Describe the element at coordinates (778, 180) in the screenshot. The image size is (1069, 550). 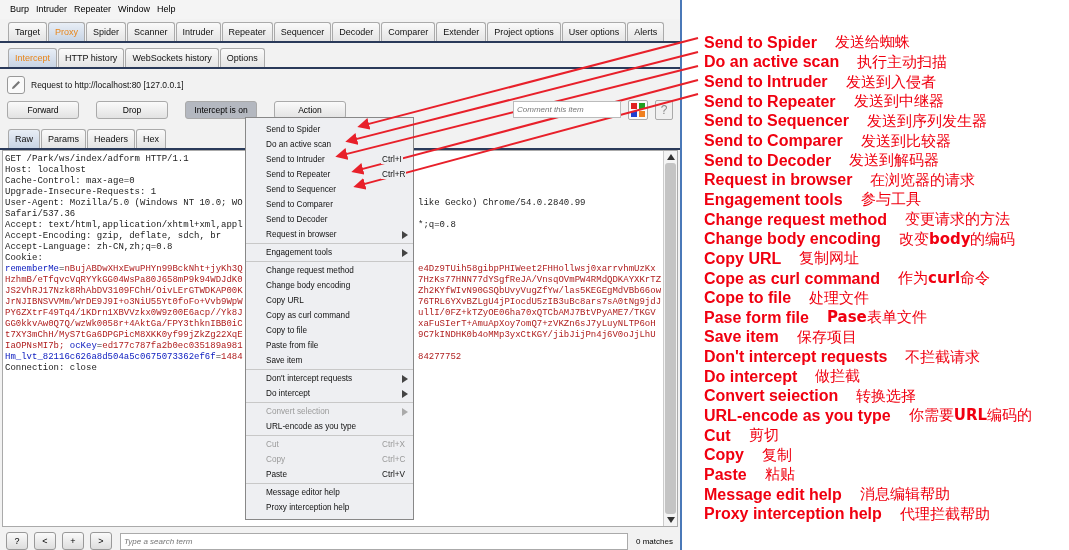
I see `annotation-label: Request in browser` at that location.